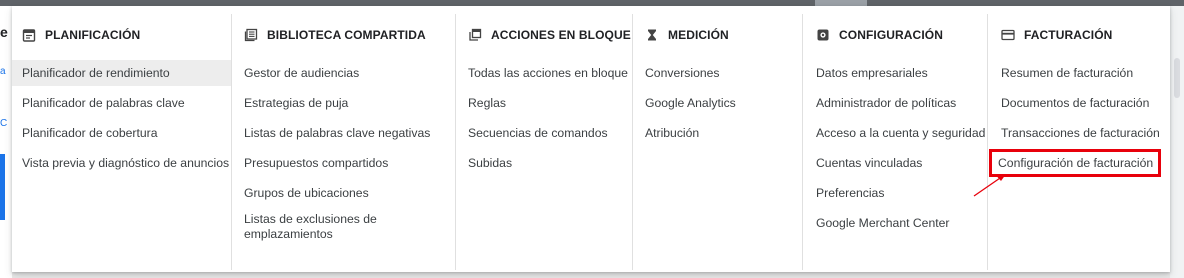 This screenshot has height=278, width=1184. I want to click on menu-item-linked-accounts: Cuentas vinculadas, so click(895, 163).